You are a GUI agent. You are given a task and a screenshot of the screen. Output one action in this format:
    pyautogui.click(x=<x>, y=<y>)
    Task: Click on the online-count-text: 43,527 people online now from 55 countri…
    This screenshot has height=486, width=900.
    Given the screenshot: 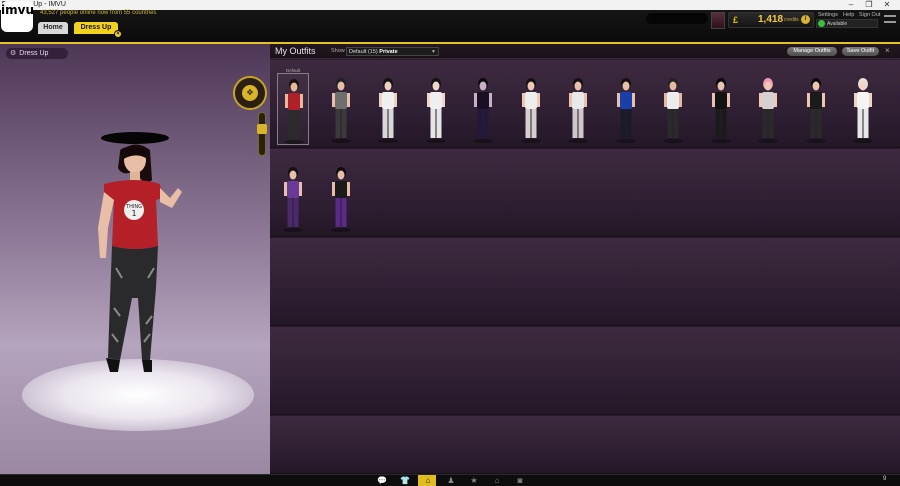 What is the action you would take?
    pyautogui.click(x=98, y=13)
    